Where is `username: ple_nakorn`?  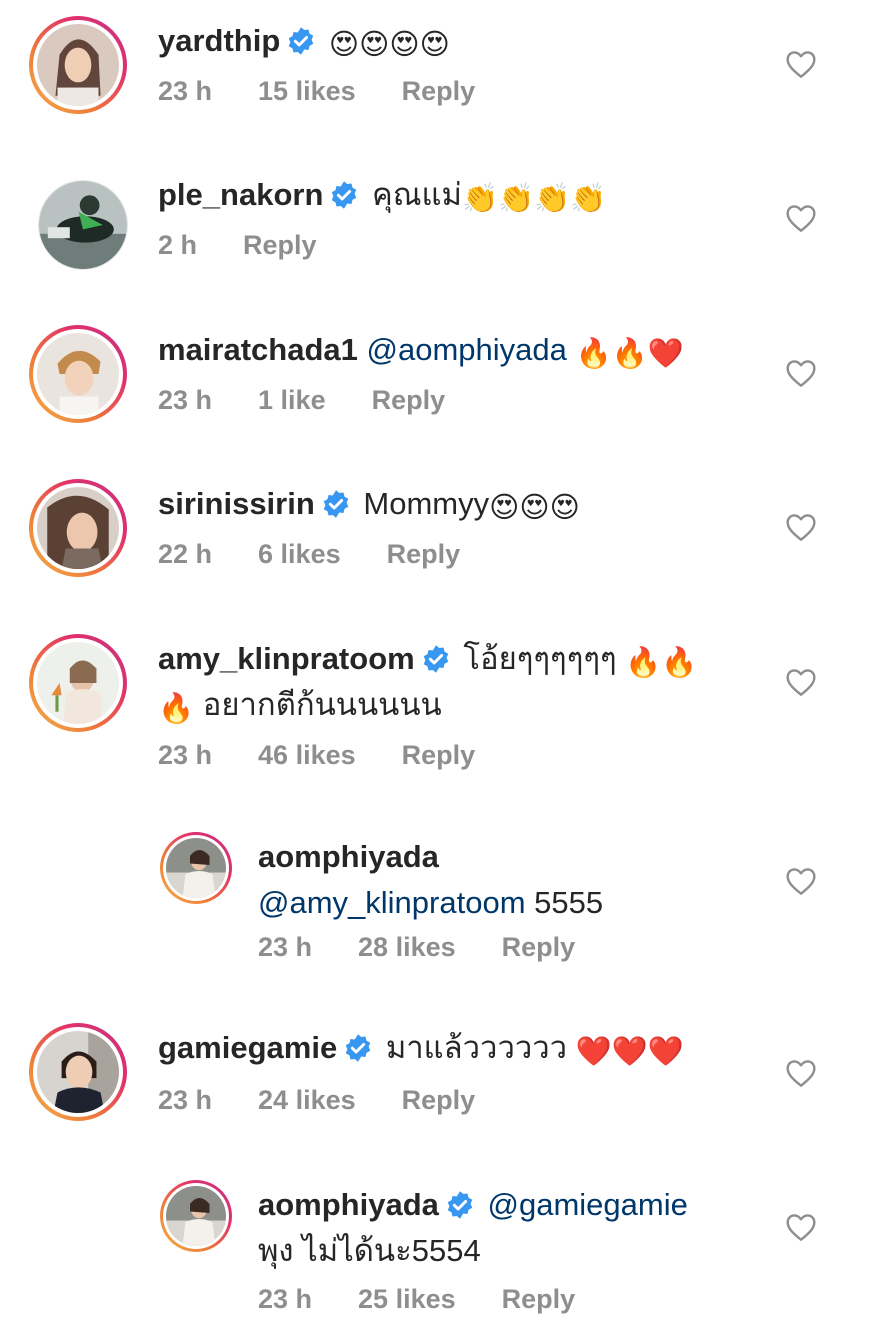 username: ple_nakorn is located at coordinates (240, 194).